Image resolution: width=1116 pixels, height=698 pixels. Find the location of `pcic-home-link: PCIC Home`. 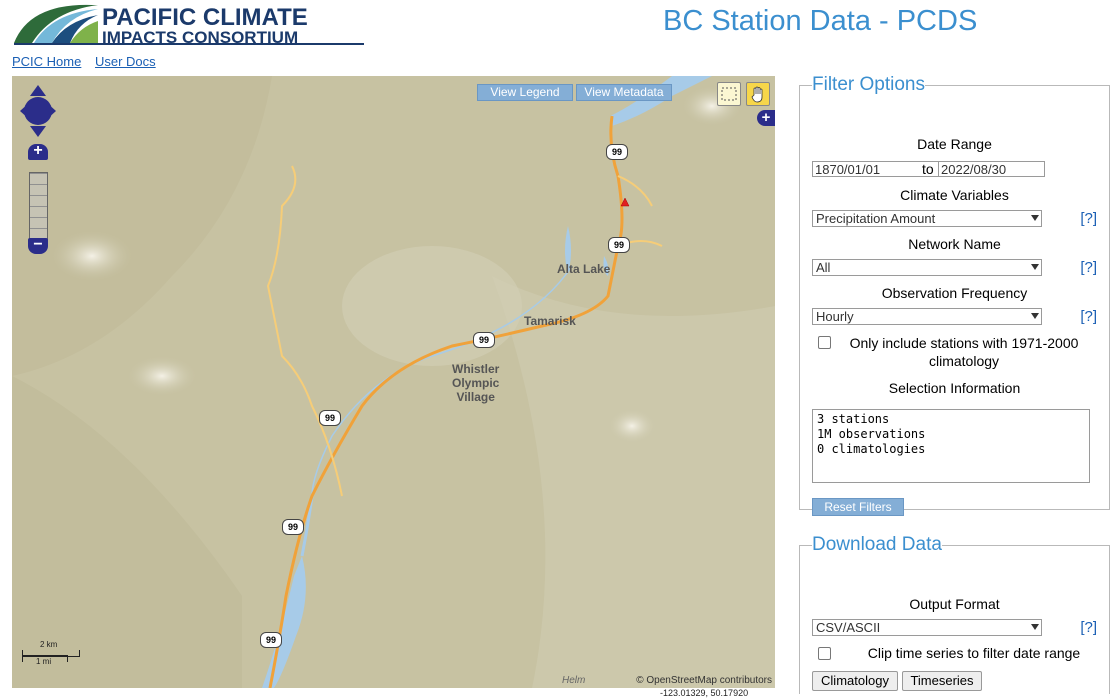

pcic-home-link: PCIC Home is located at coordinates (46, 61).